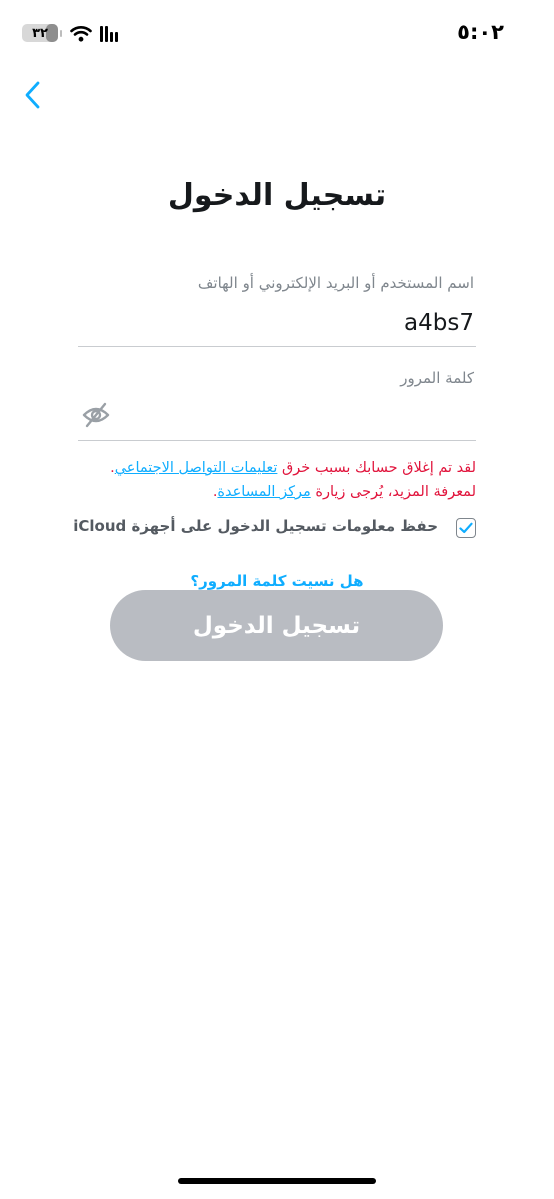  Describe the element at coordinates (277, 581) in the screenshot. I see `forgot-password-link: هل نسيت كلمة المرور؟` at that location.